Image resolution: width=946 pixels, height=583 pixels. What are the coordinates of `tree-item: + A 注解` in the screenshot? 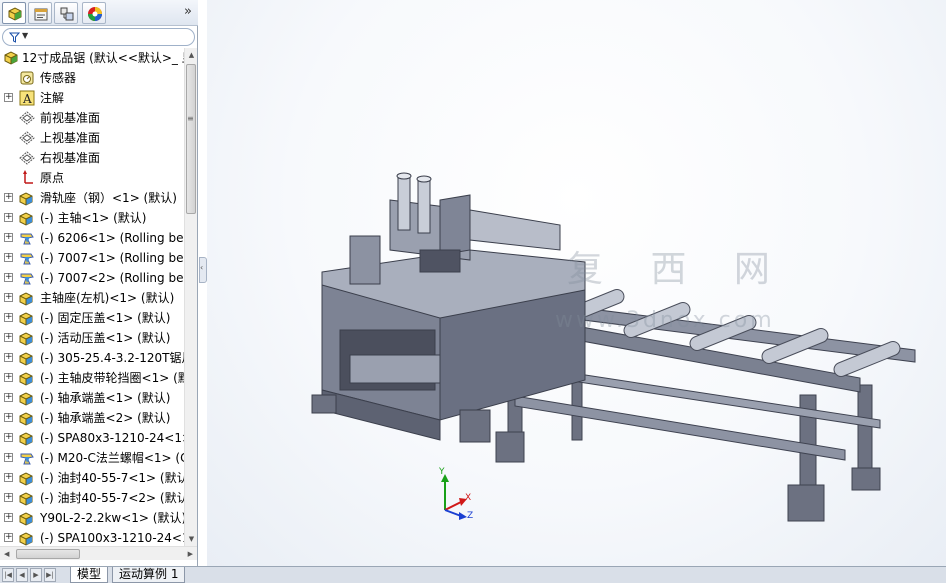 It's located at (92, 98).